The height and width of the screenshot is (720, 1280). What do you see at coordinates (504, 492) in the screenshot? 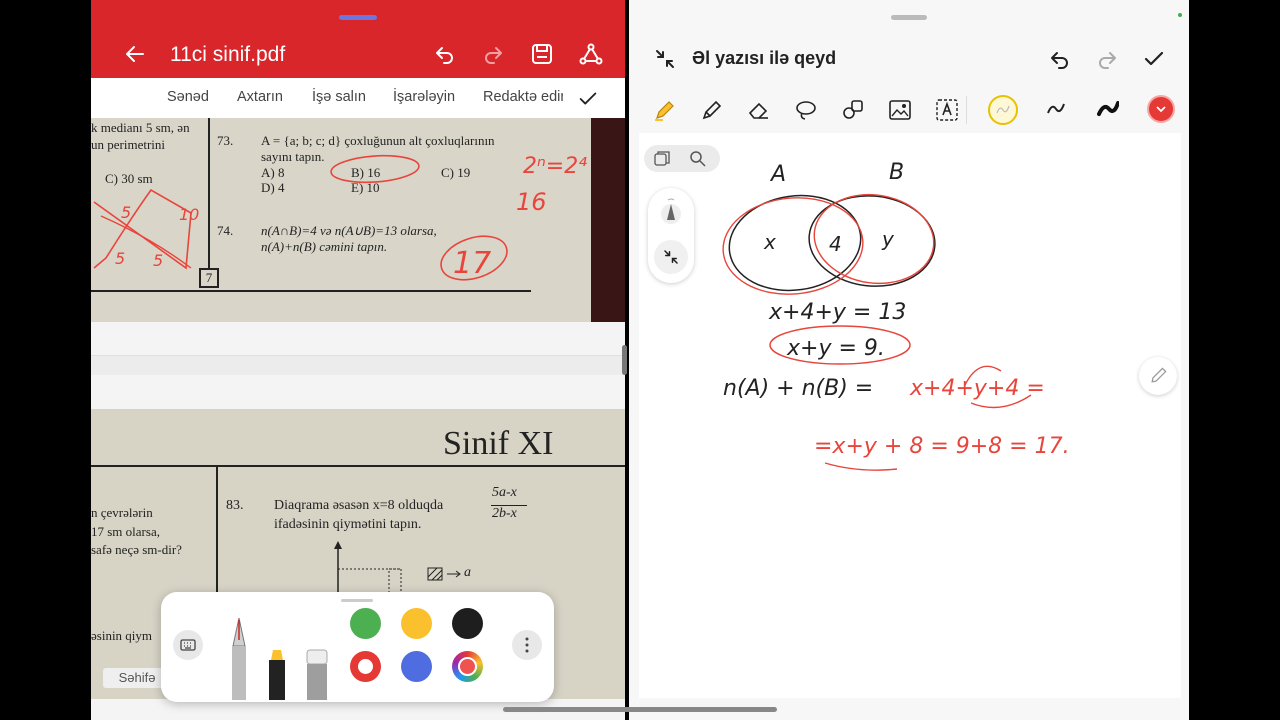
I see `fraction-numerator: 5a-x` at bounding box center [504, 492].